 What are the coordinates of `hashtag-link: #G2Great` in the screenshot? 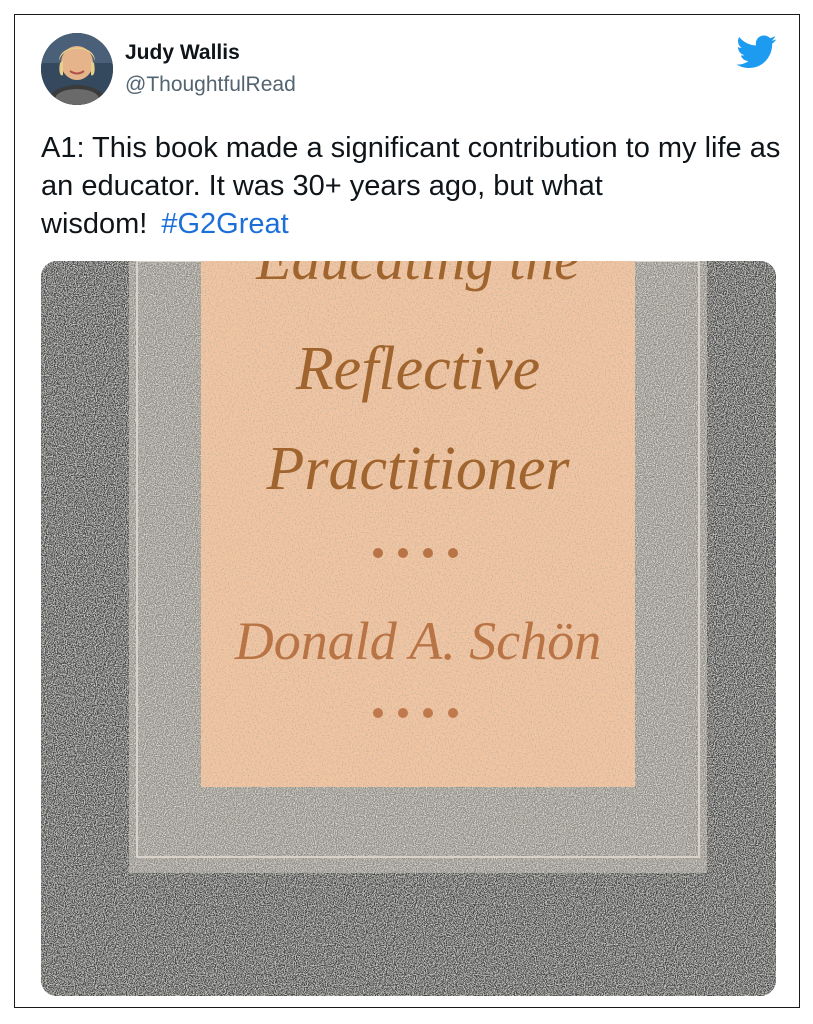 It's located at (224, 224).